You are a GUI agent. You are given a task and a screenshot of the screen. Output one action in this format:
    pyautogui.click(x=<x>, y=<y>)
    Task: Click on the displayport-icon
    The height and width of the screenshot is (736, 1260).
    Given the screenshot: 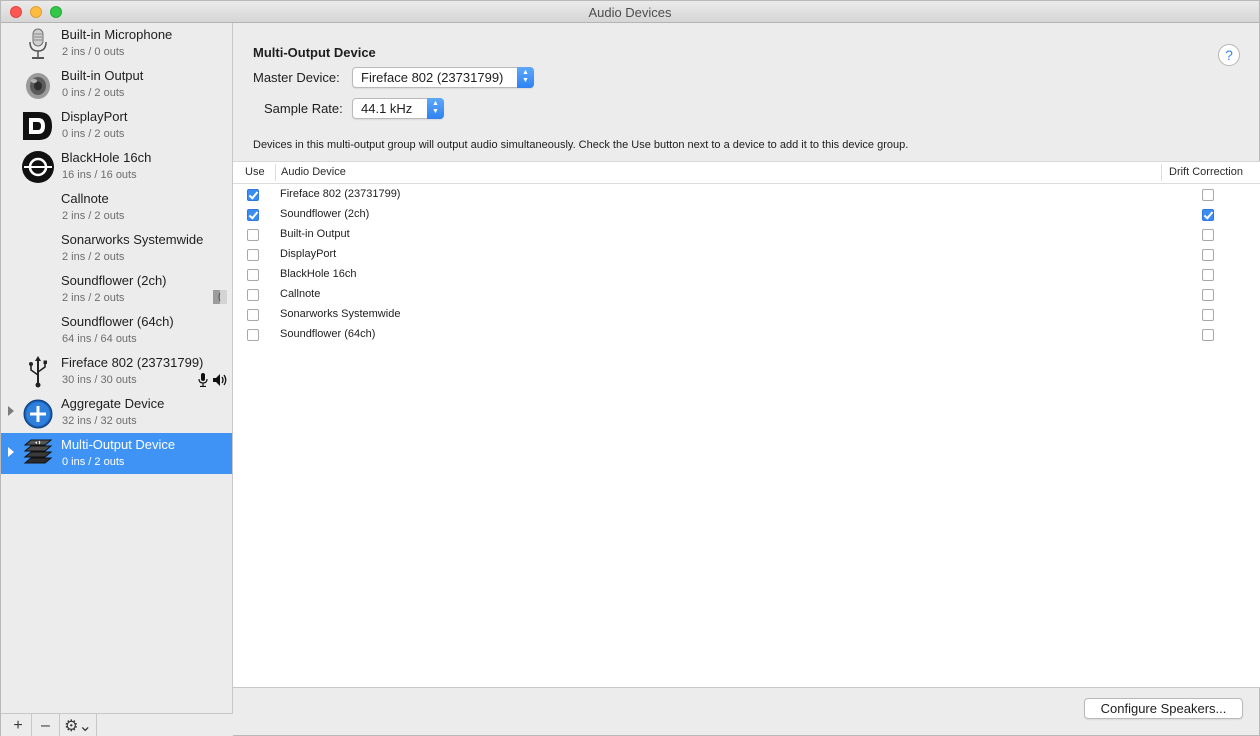 What is the action you would take?
    pyautogui.click(x=37, y=126)
    